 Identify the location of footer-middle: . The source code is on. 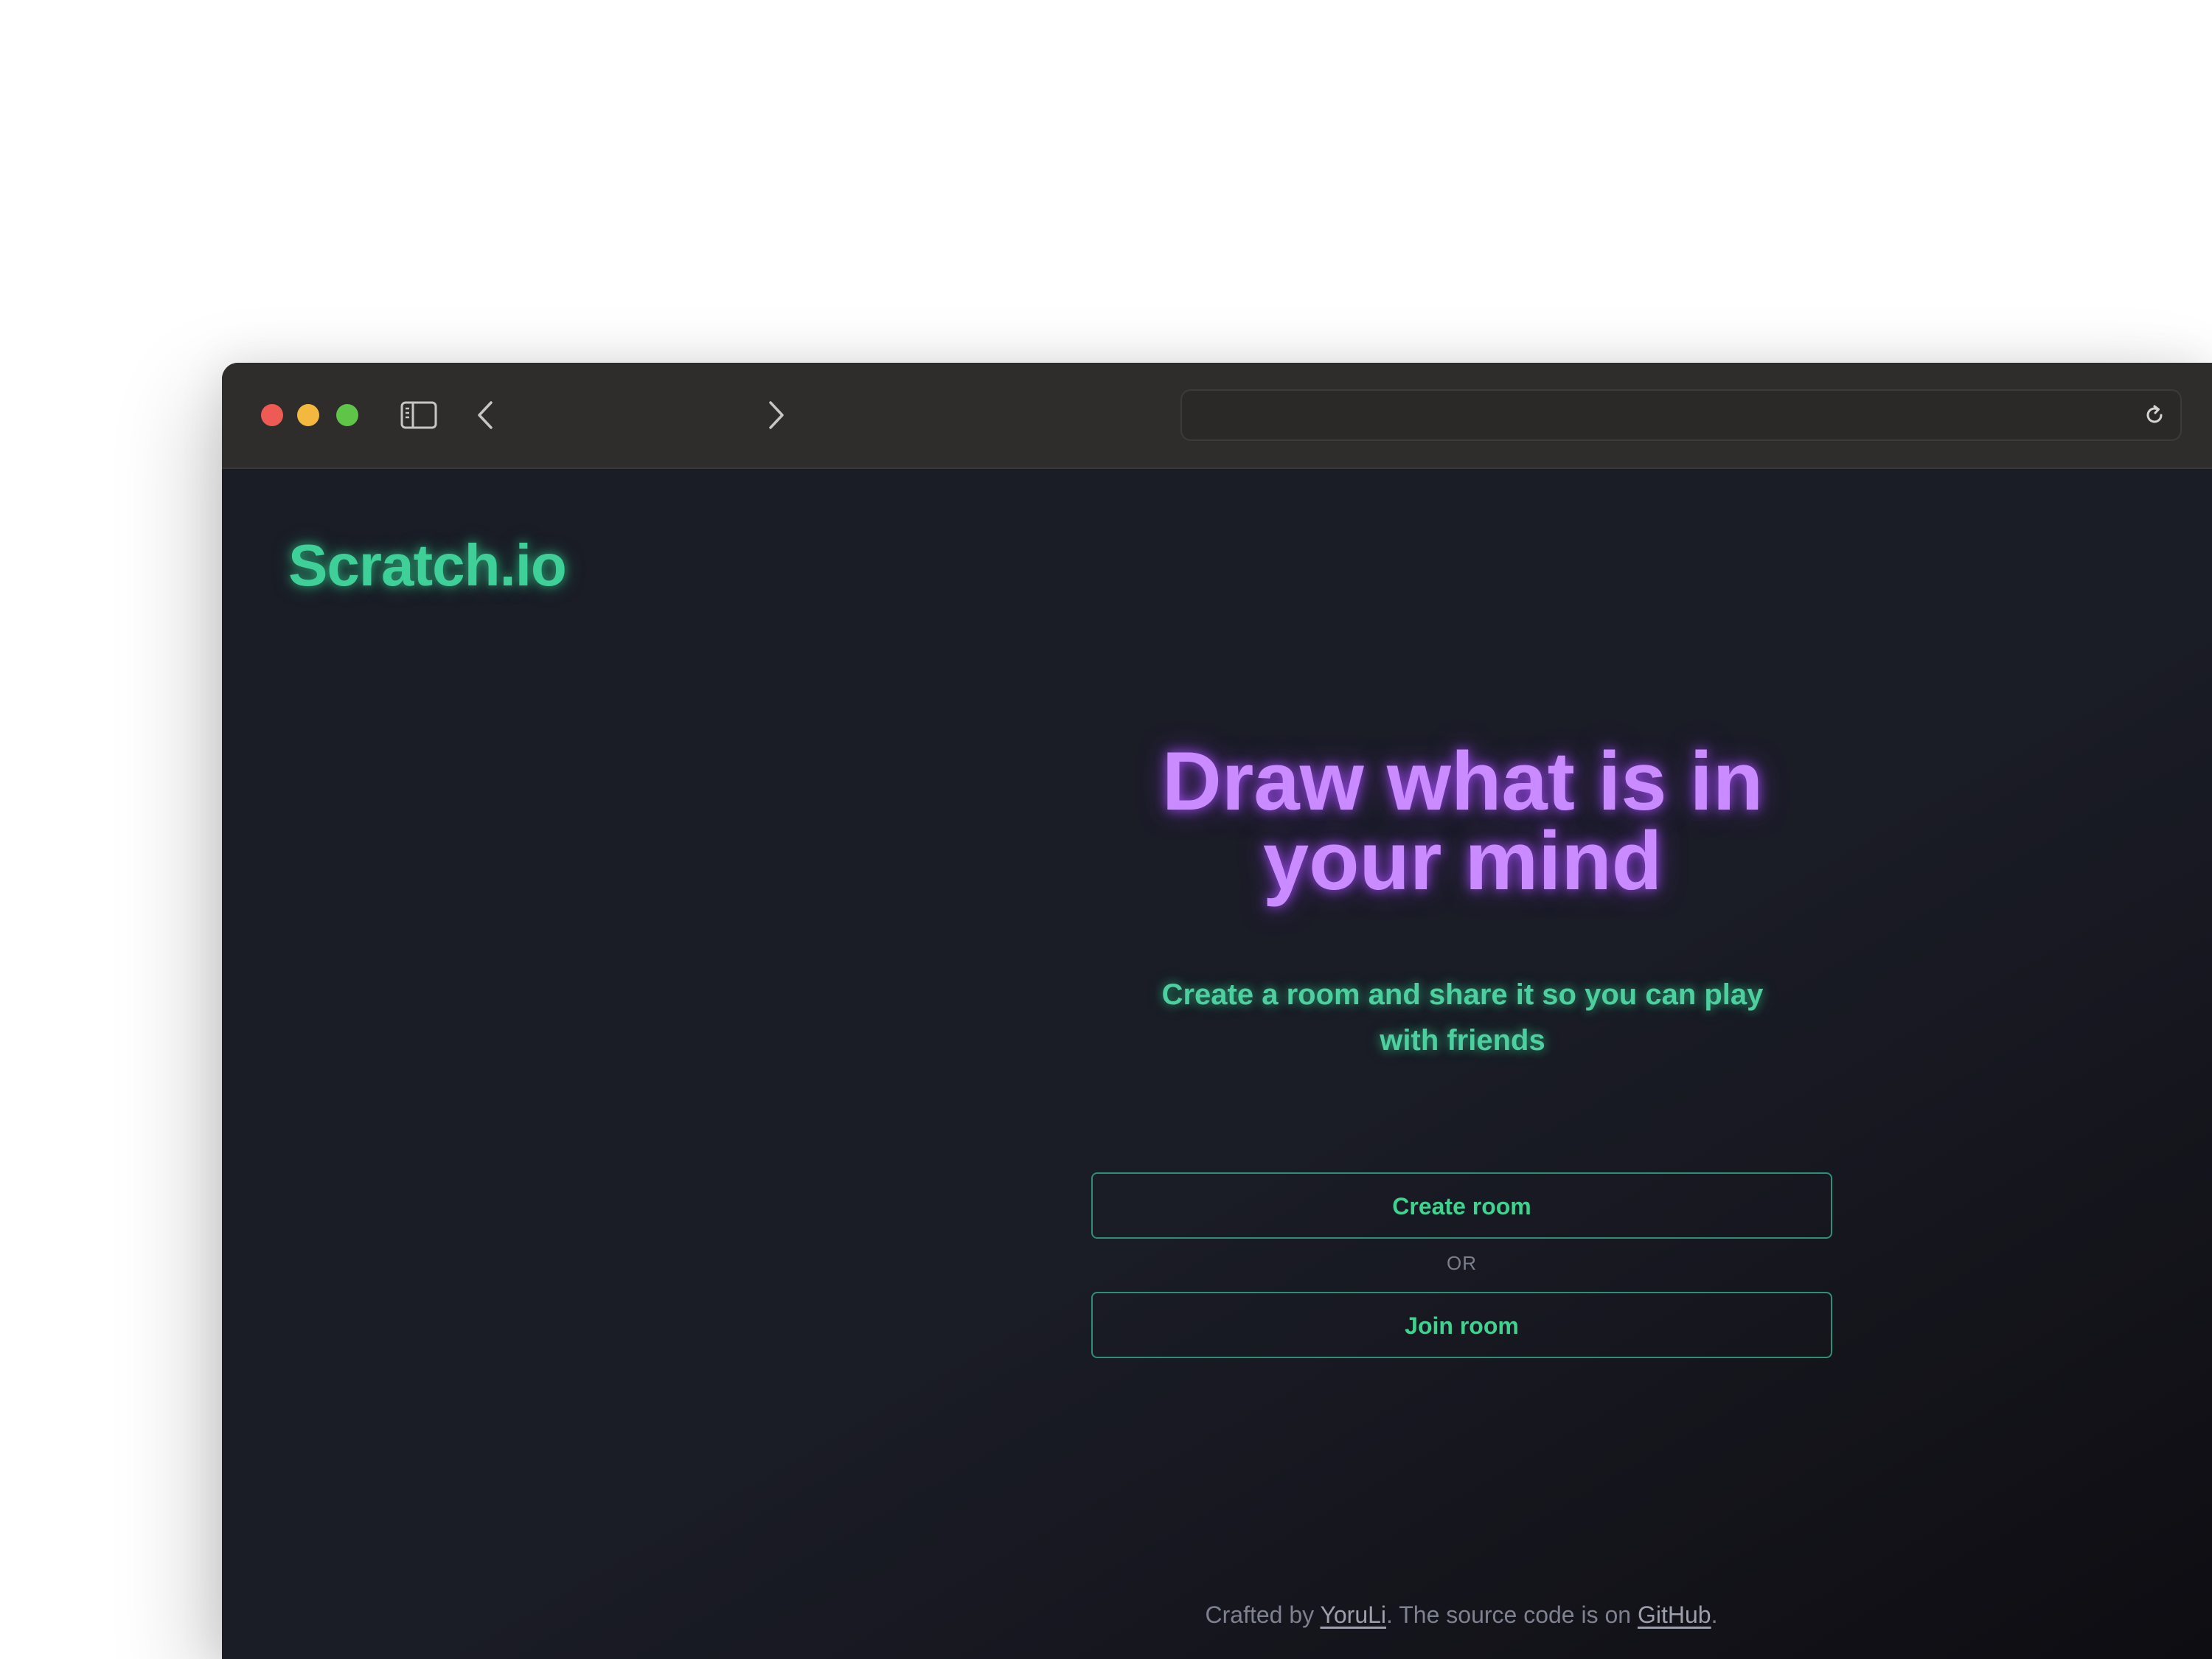
(1512, 1614).